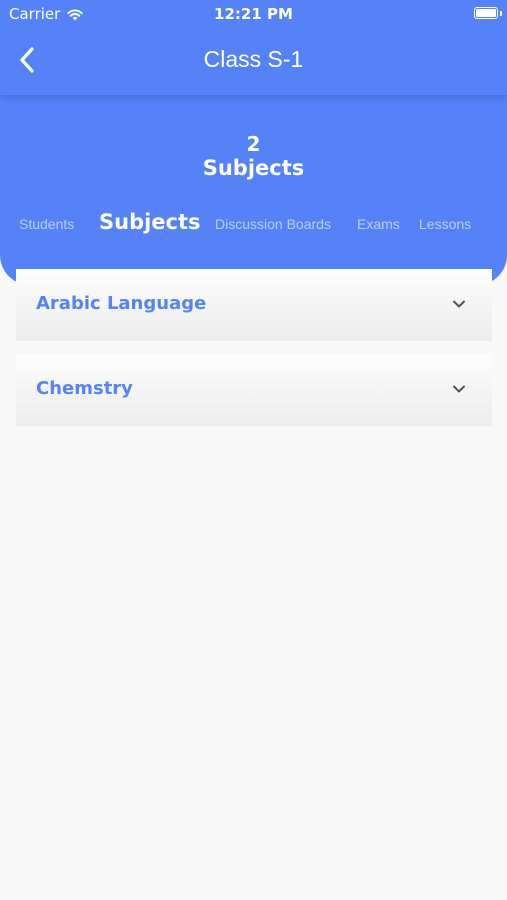 The width and height of the screenshot is (507, 900). I want to click on status-bar: Carrier 12:21 PM, so click(253, 14).